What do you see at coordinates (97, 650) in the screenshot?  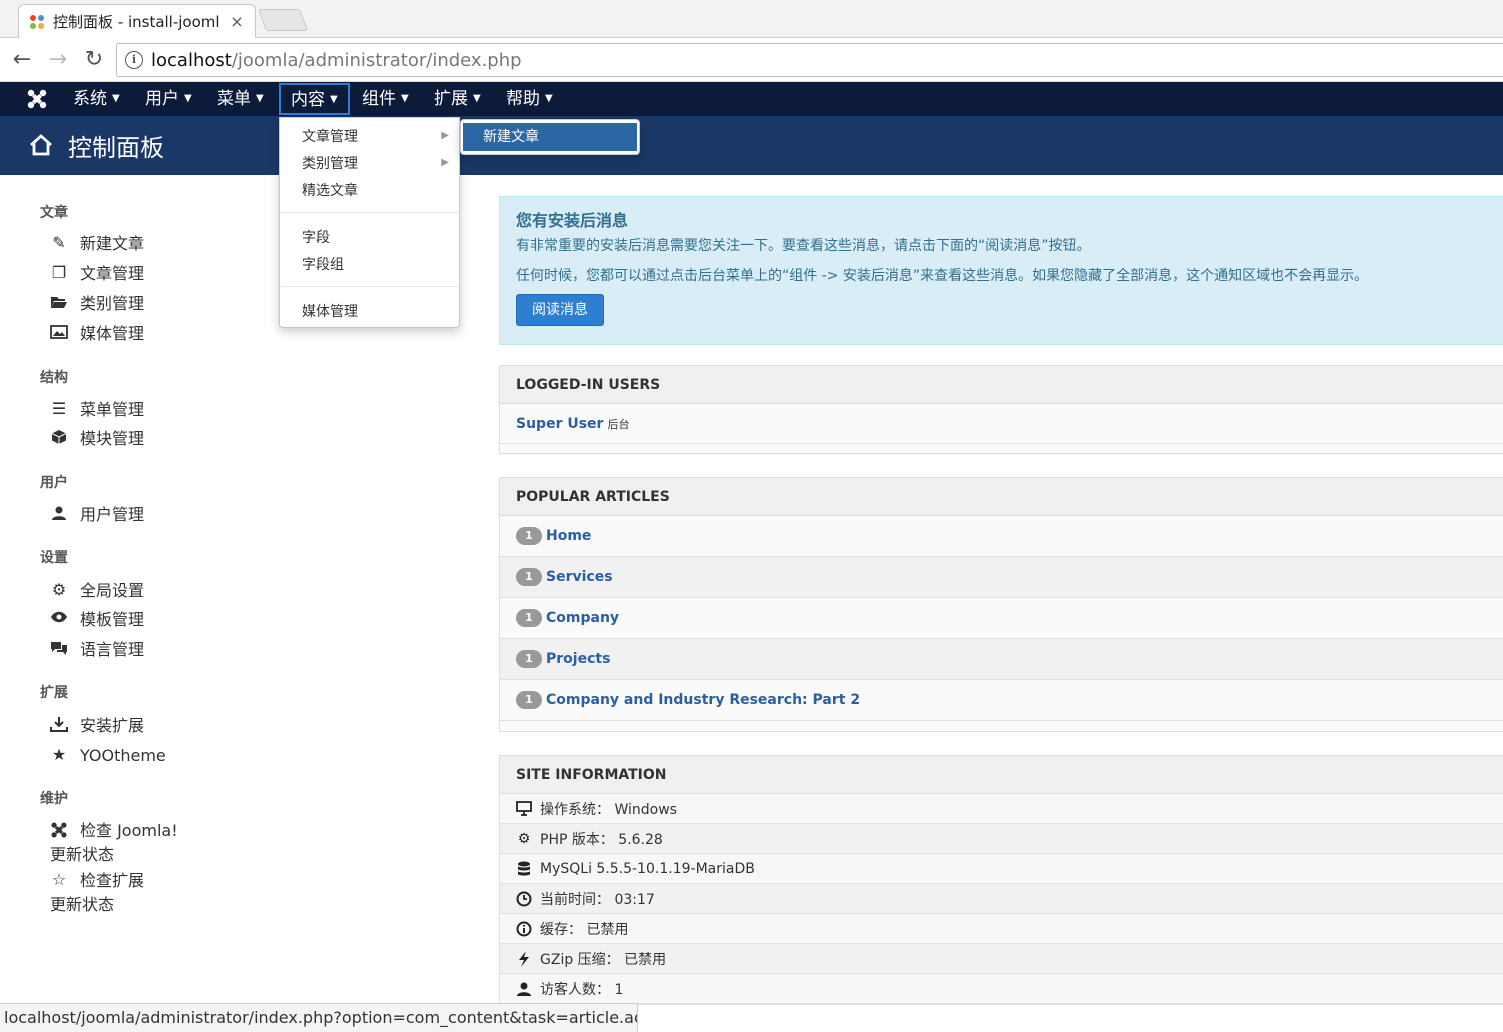 I see `sidebar-item-languages: 语言管理` at bounding box center [97, 650].